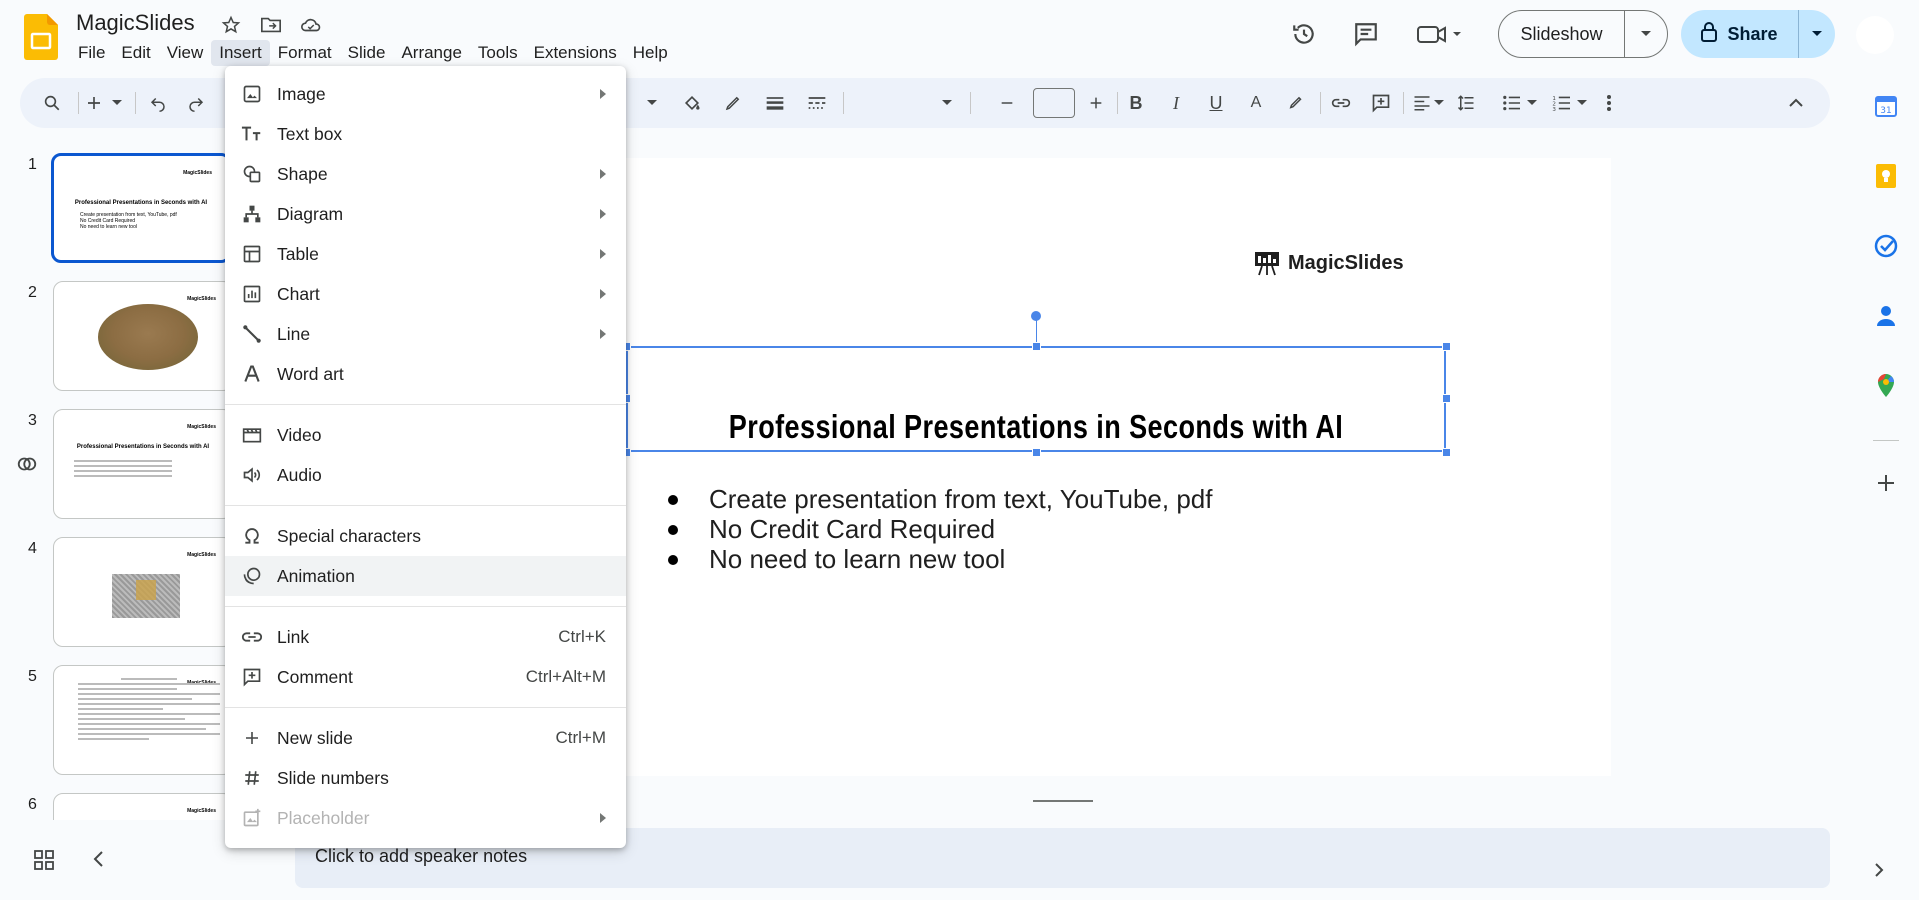 This screenshot has width=1919, height=900. What do you see at coordinates (1136, 103) in the screenshot?
I see `bold-icon: B` at bounding box center [1136, 103].